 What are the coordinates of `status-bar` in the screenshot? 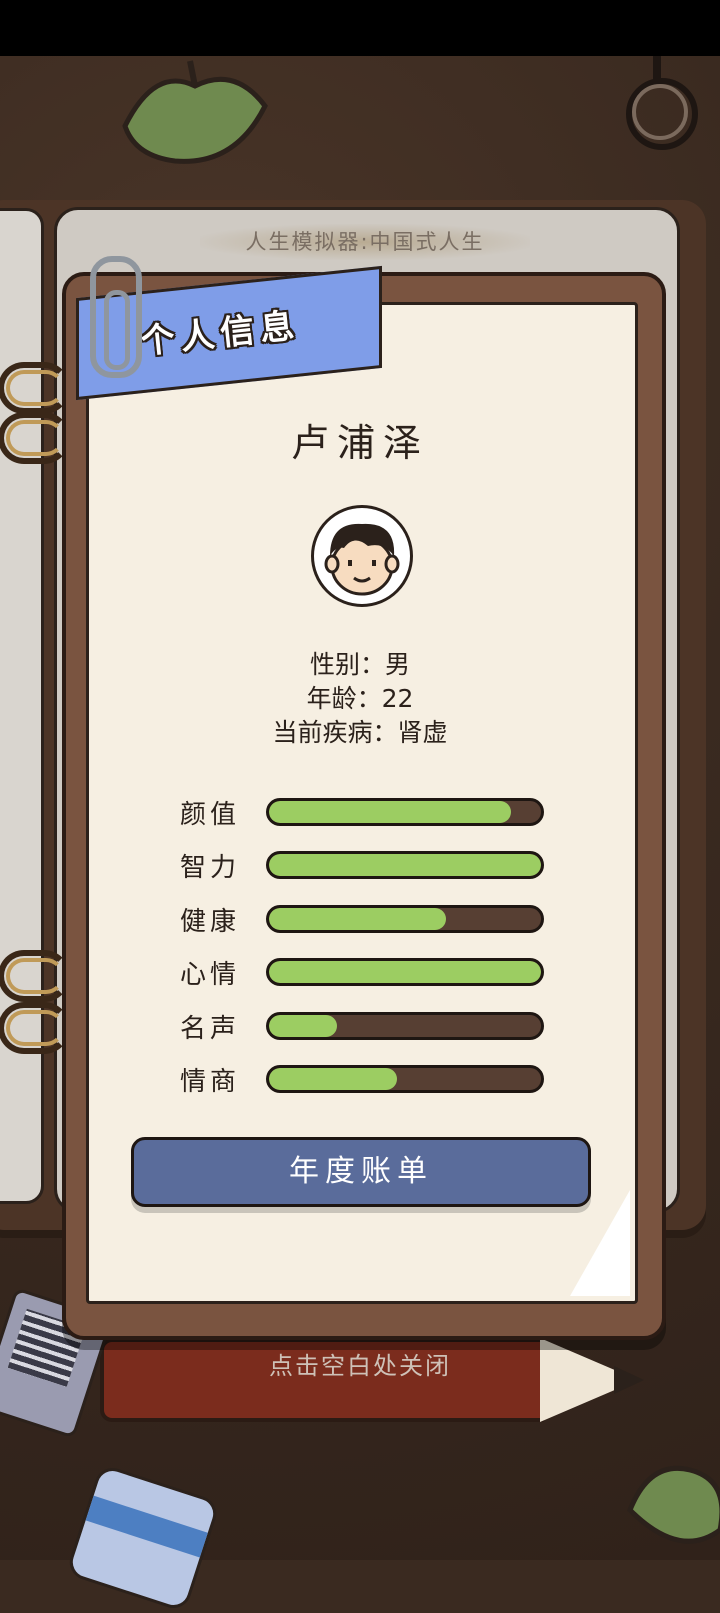 It's located at (360, 28).